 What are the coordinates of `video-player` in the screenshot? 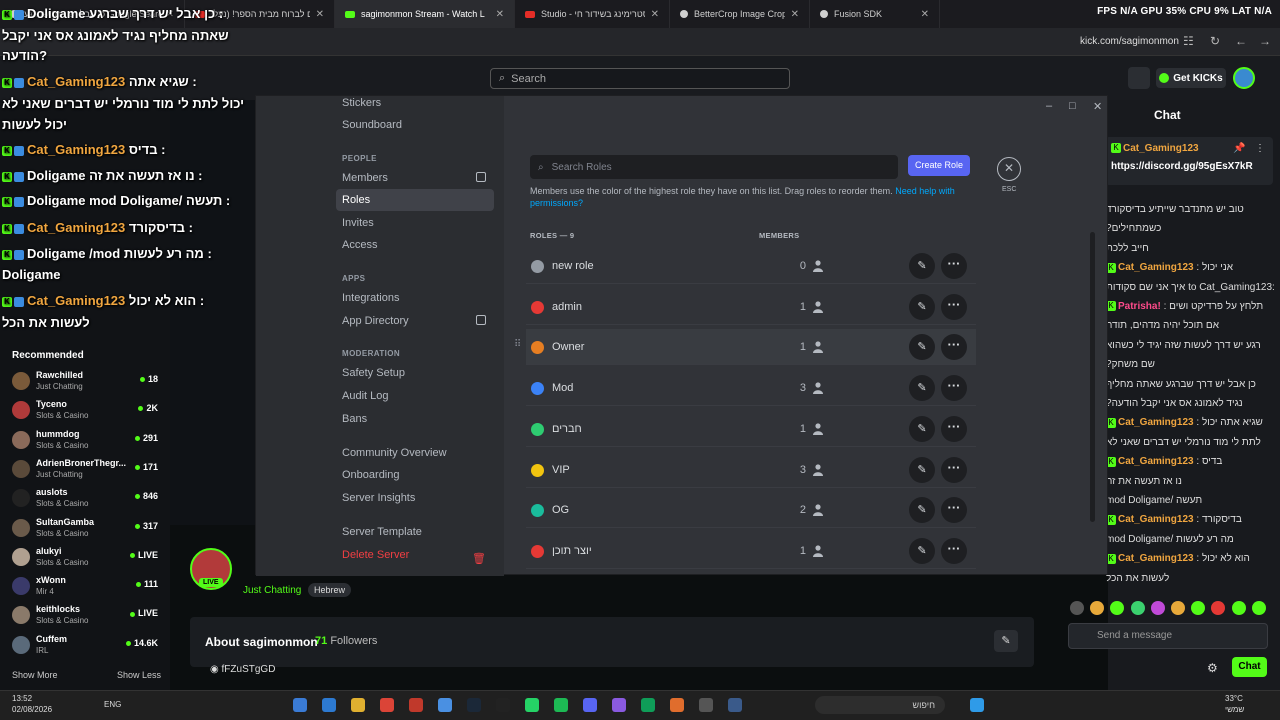 It's located at (212, 312).